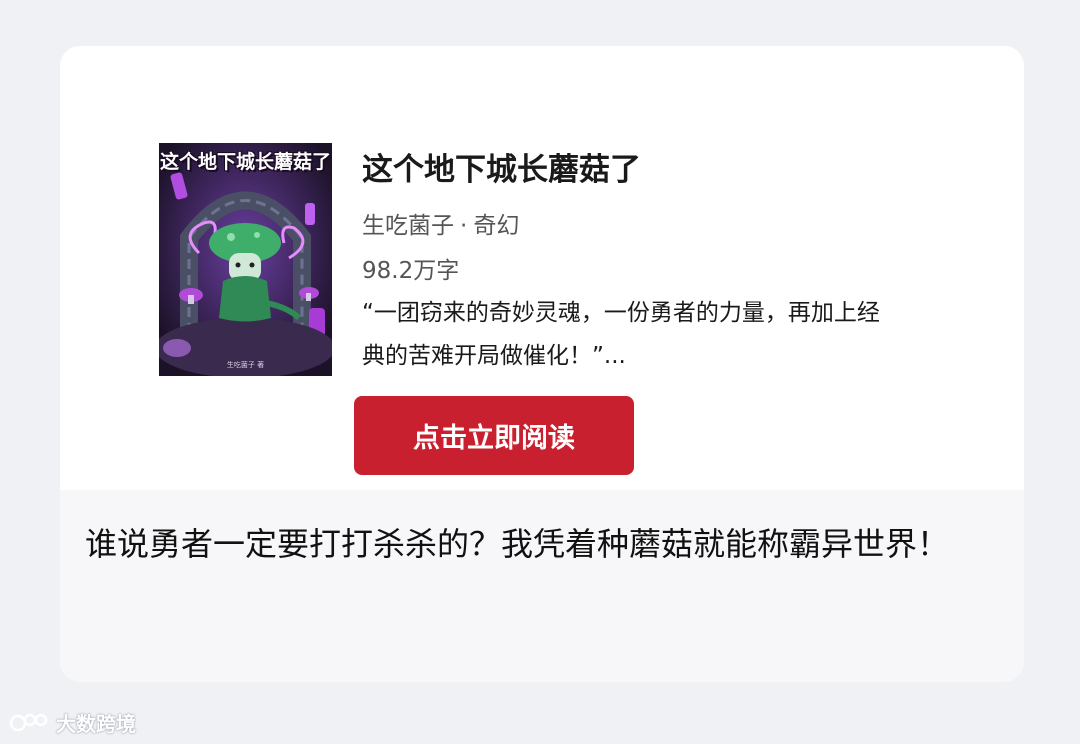 The height and width of the screenshot is (744, 1080). Describe the element at coordinates (494, 435) in the screenshot. I see `read-now-button: 点击立即阅读` at that location.